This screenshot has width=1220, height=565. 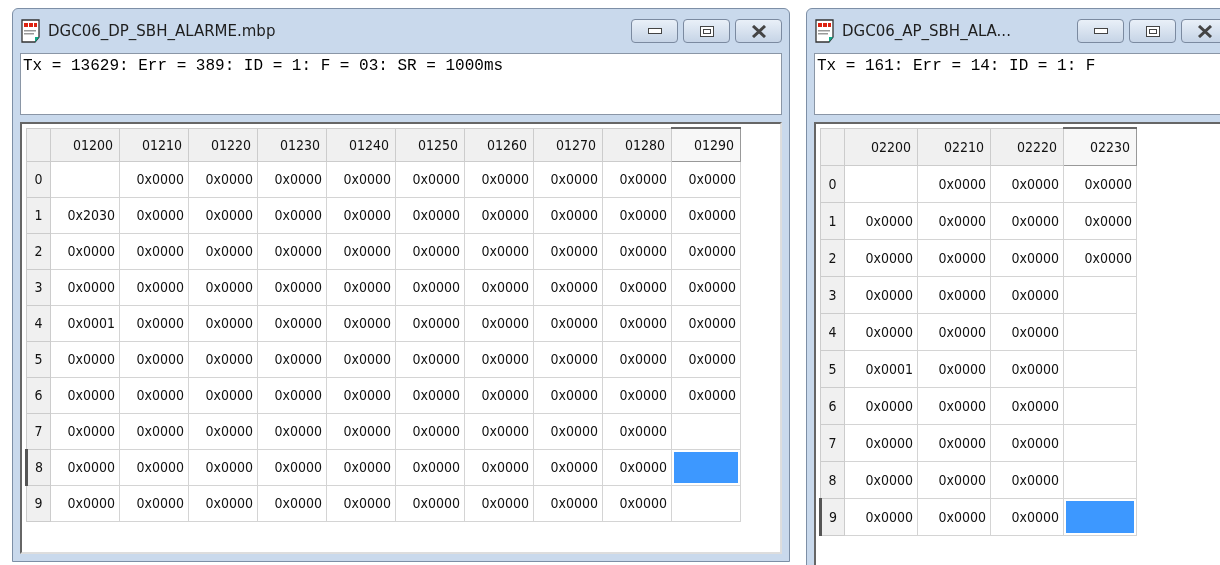 What do you see at coordinates (832, 257) in the screenshot?
I see `row-header: 2` at bounding box center [832, 257].